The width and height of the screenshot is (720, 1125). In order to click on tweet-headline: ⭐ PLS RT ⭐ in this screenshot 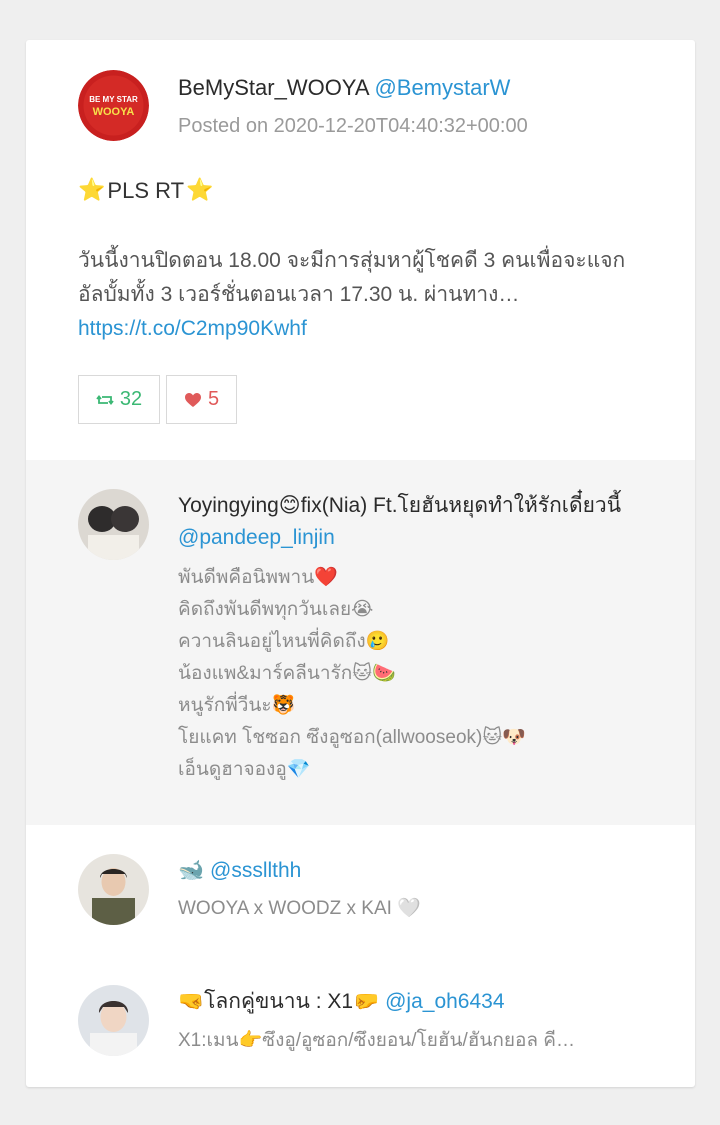, I will do `click(145, 191)`.